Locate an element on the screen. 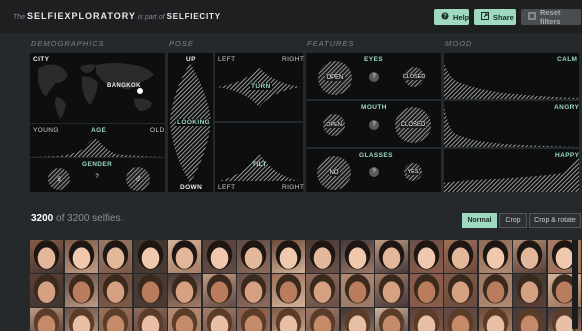 The width and height of the screenshot is (582, 331). mouth-unknown-option: ? is located at coordinates (374, 125).